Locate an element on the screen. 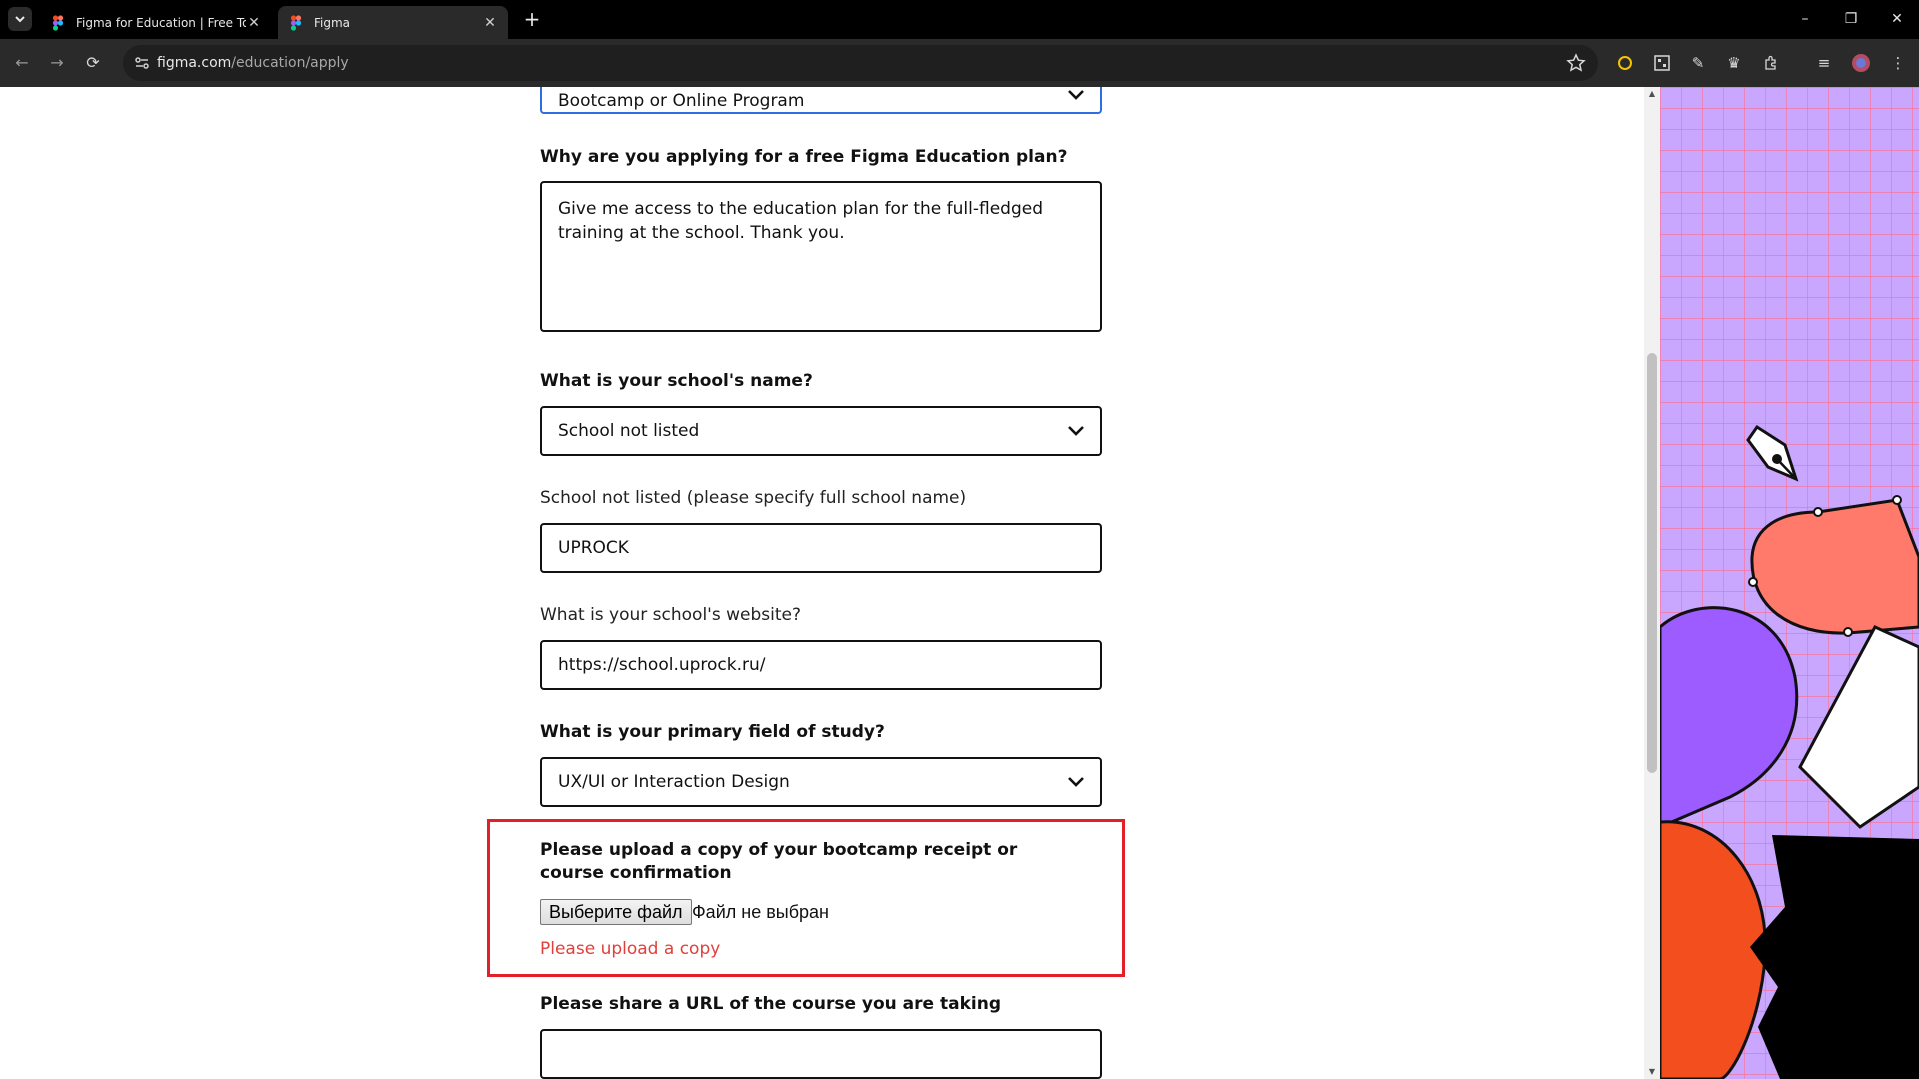 The height and width of the screenshot is (1079, 1919). tab-search-button is located at coordinates (20, 19).